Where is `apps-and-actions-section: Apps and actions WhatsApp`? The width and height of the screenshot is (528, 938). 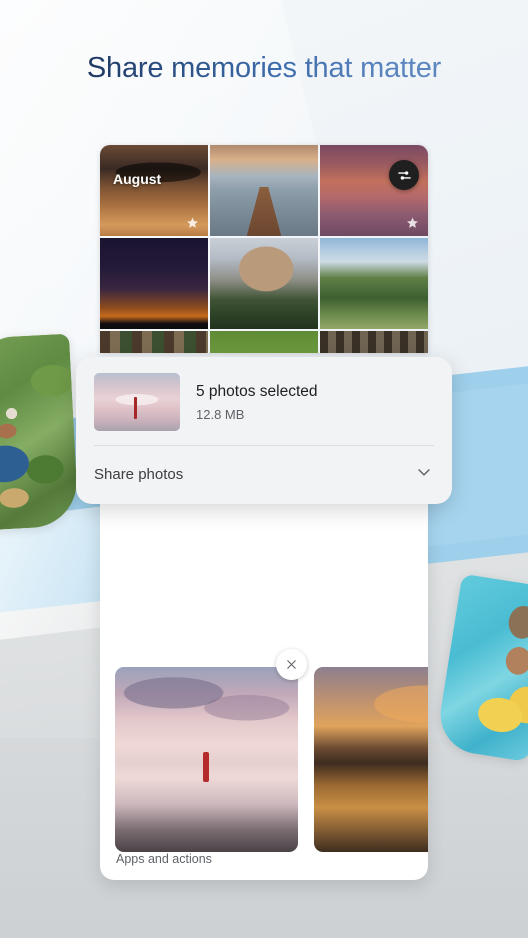
apps-and-actions-section: Apps and actions WhatsApp is located at coordinates (264, 866).